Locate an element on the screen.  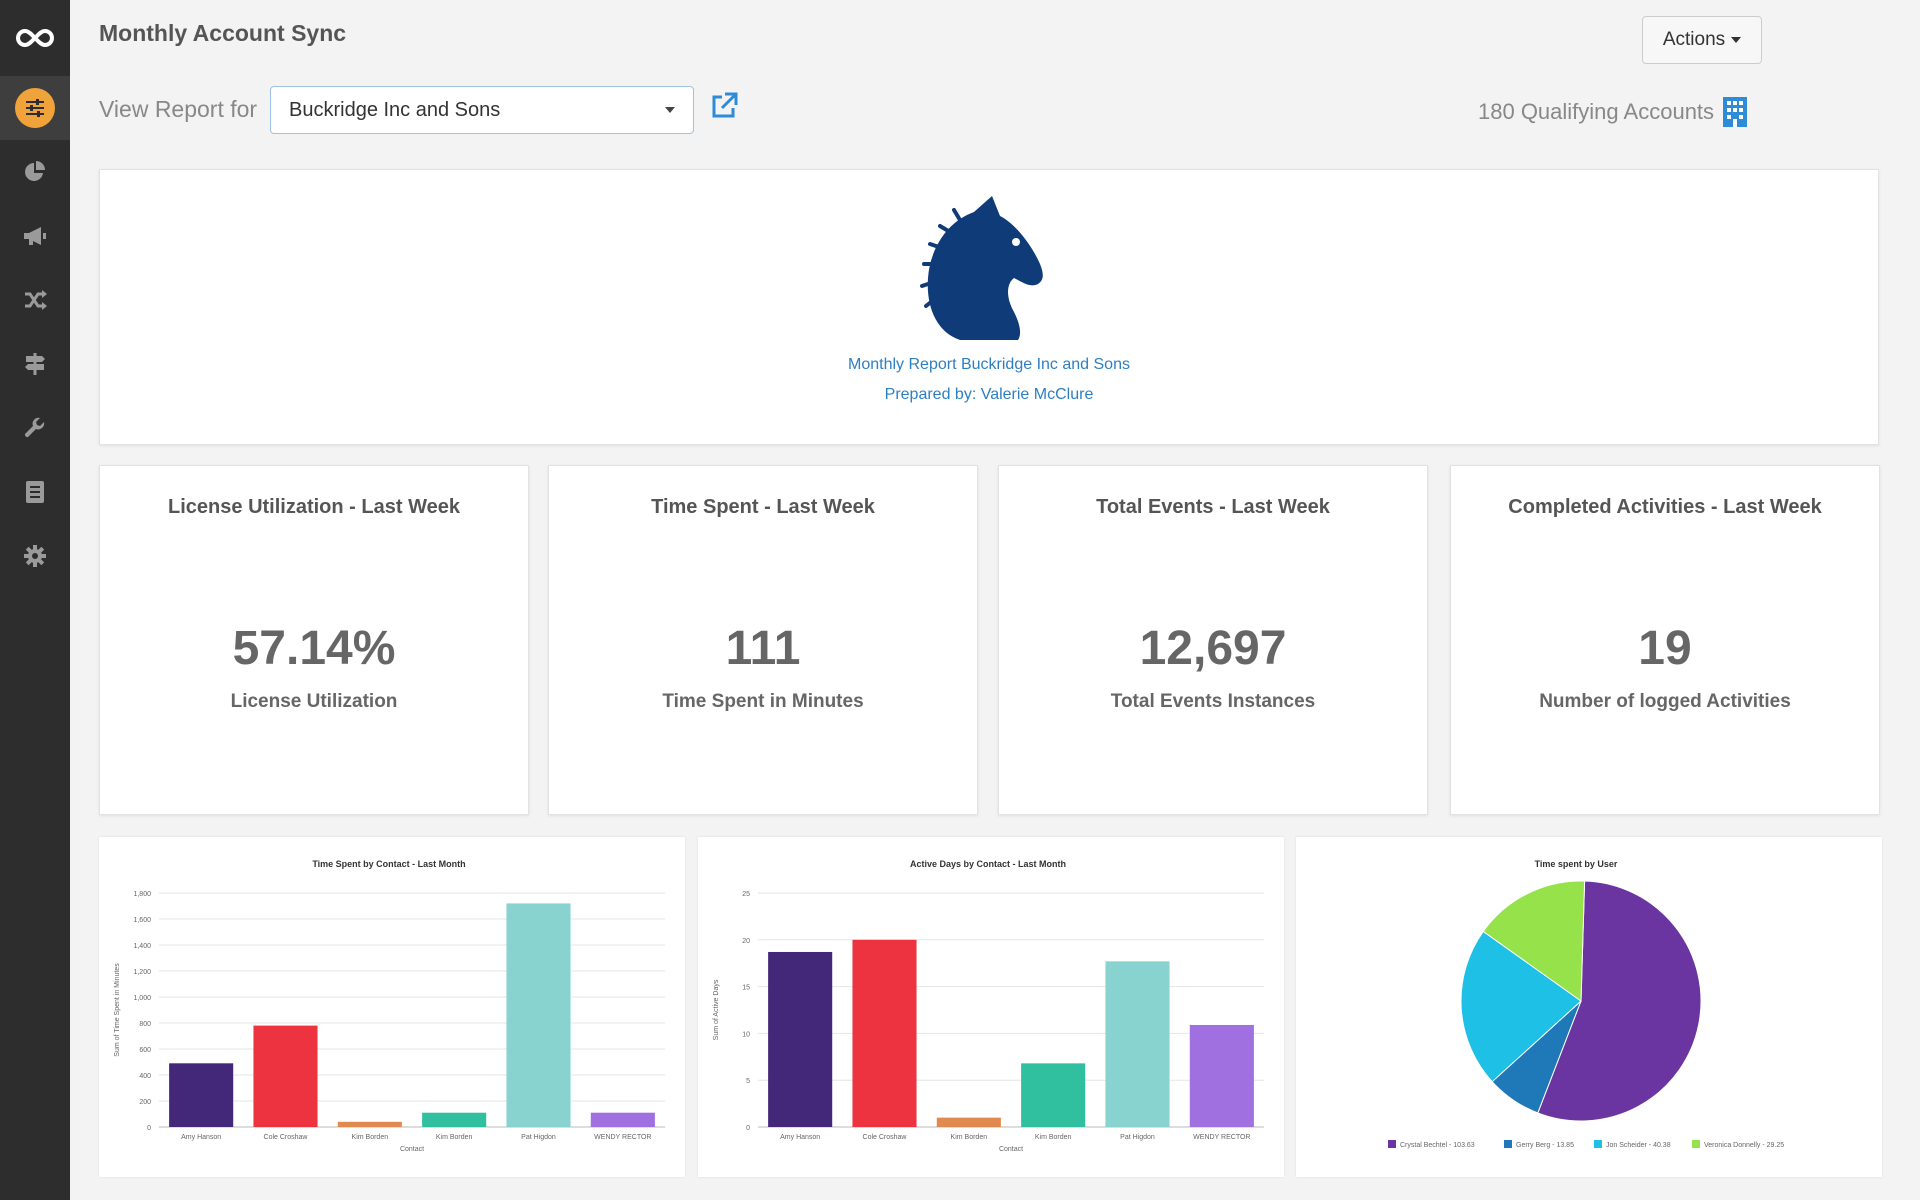
sidebar-item-lists is located at coordinates (35, 492).